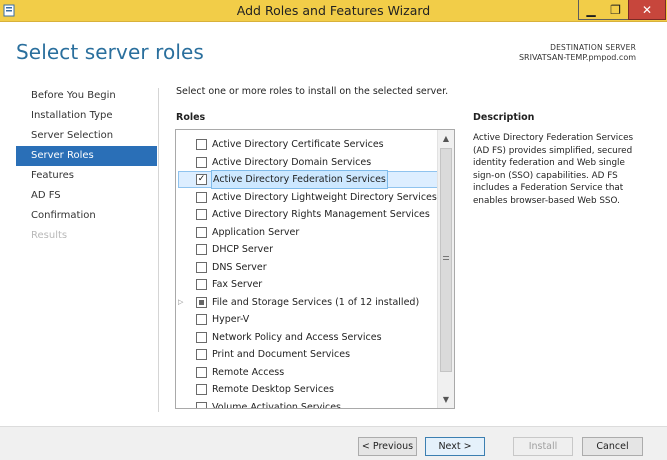 The width and height of the screenshot is (667, 460). I want to click on role-item-ad-certificate-services: Active Directory Certificate Services, so click(307, 144).